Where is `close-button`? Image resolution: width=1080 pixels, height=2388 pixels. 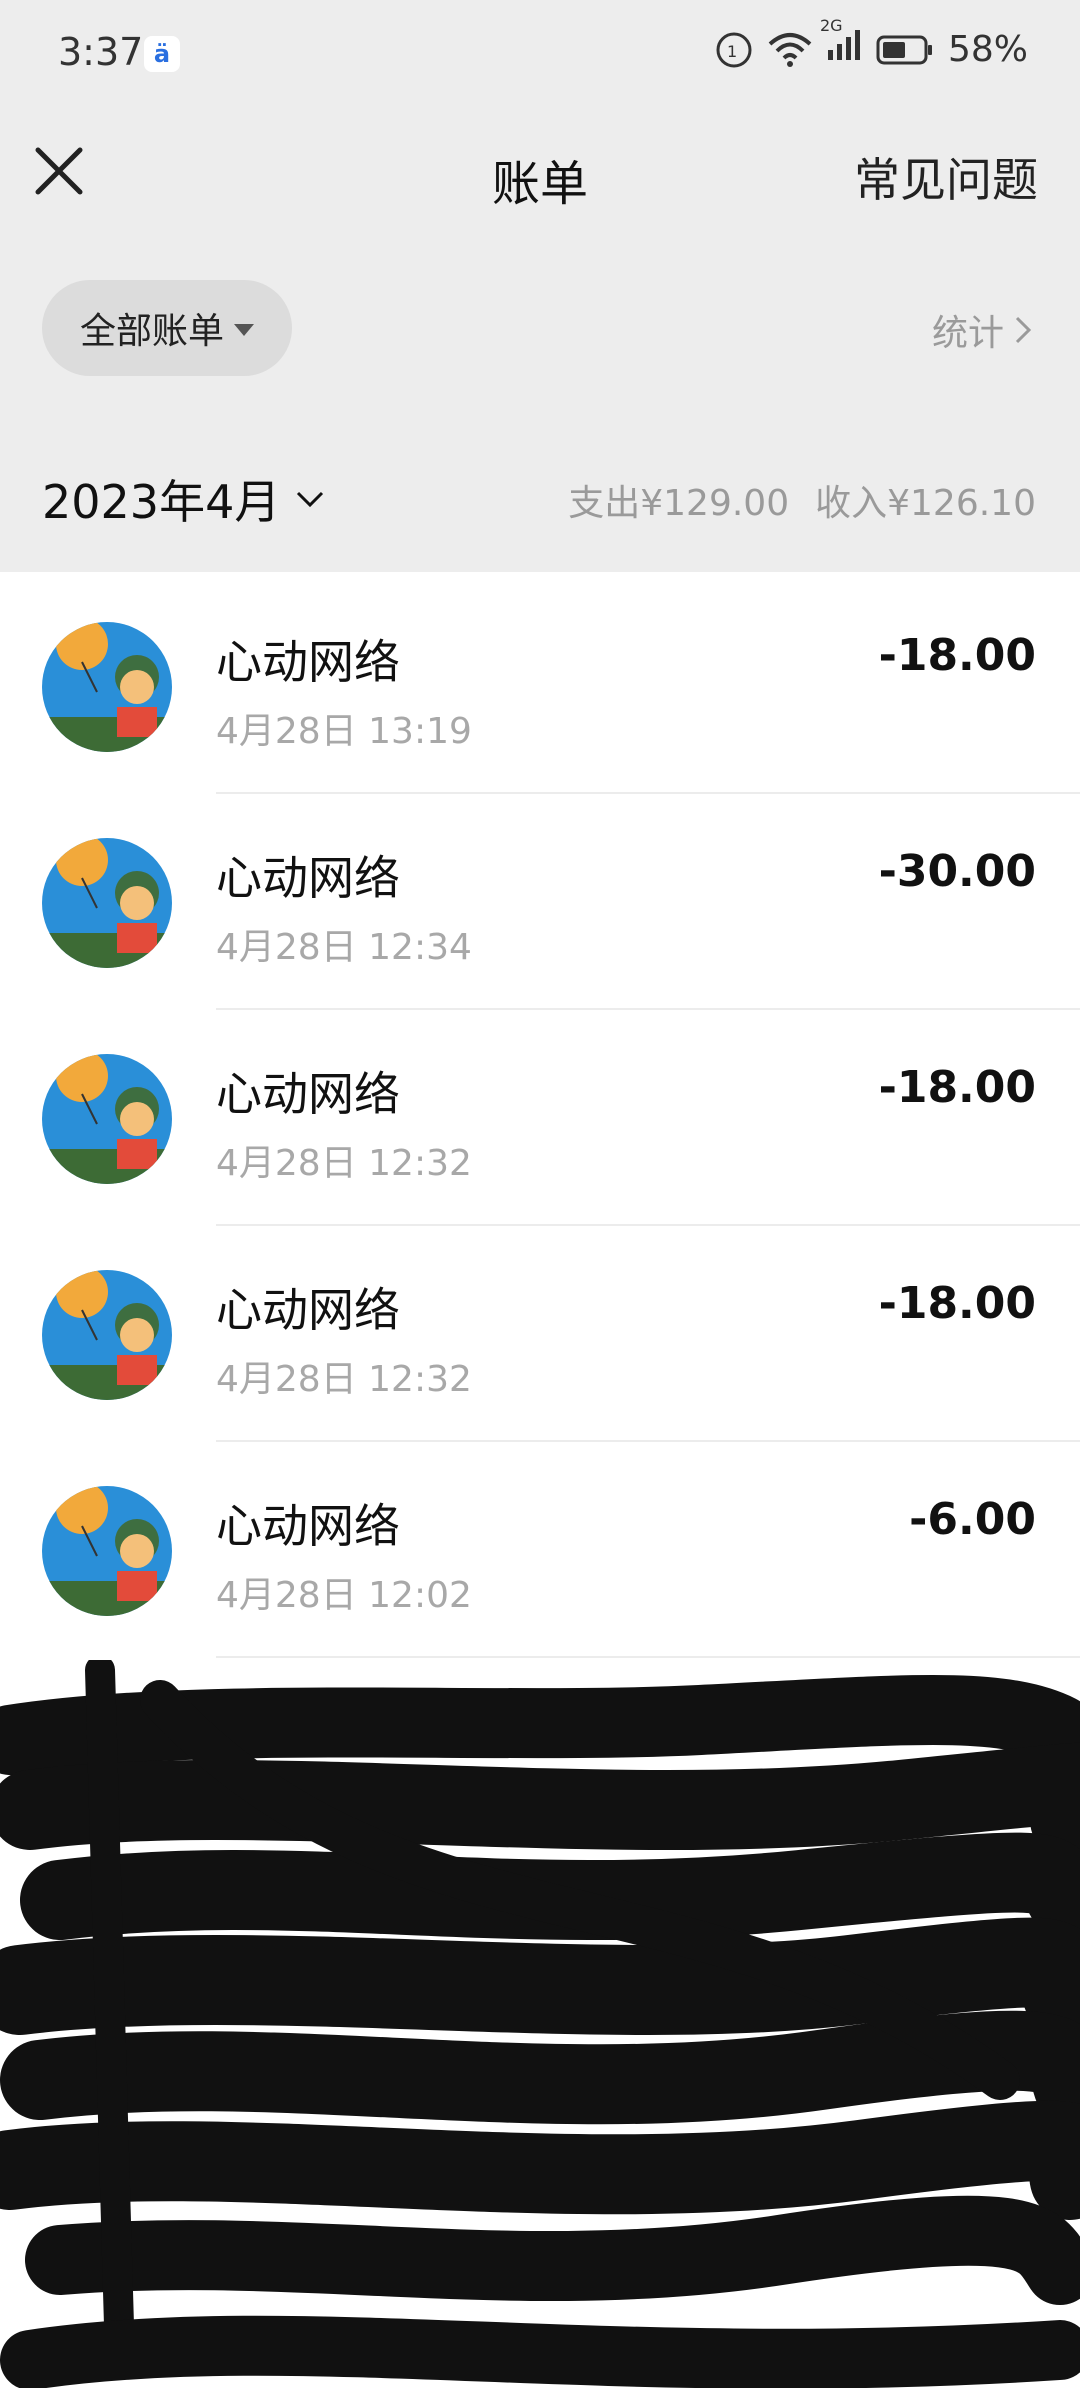
close-button is located at coordinates (59, 171).